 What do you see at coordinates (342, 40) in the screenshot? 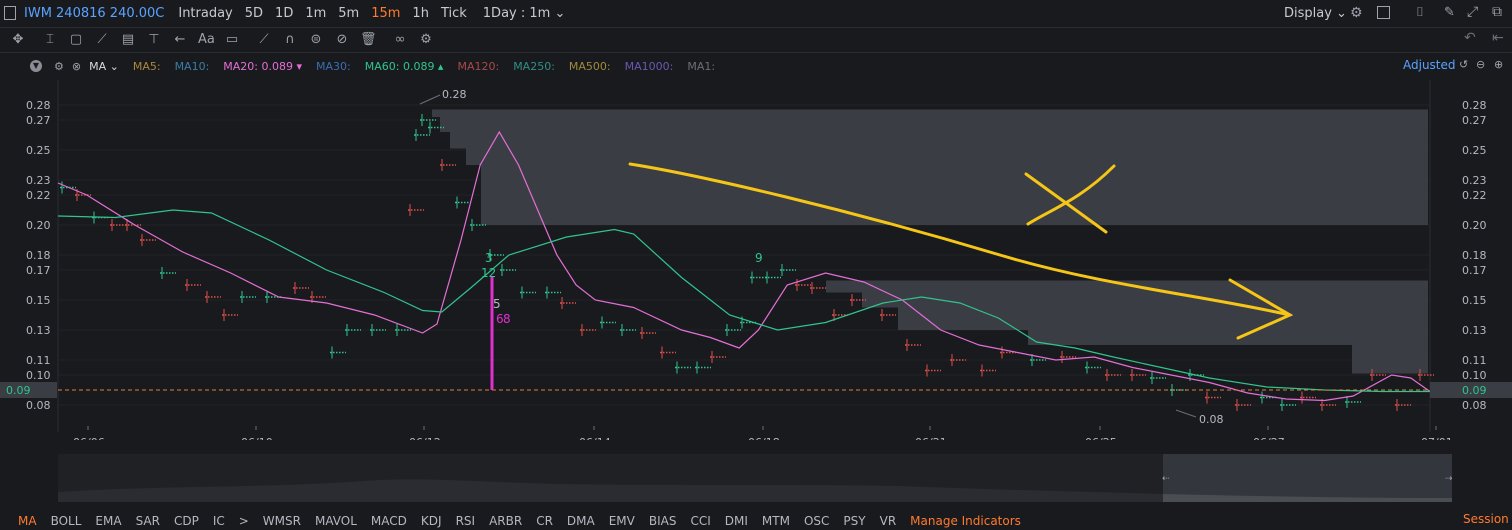
I see `hide-drawing-icon: ⊘` at bounding box center [342, 40].